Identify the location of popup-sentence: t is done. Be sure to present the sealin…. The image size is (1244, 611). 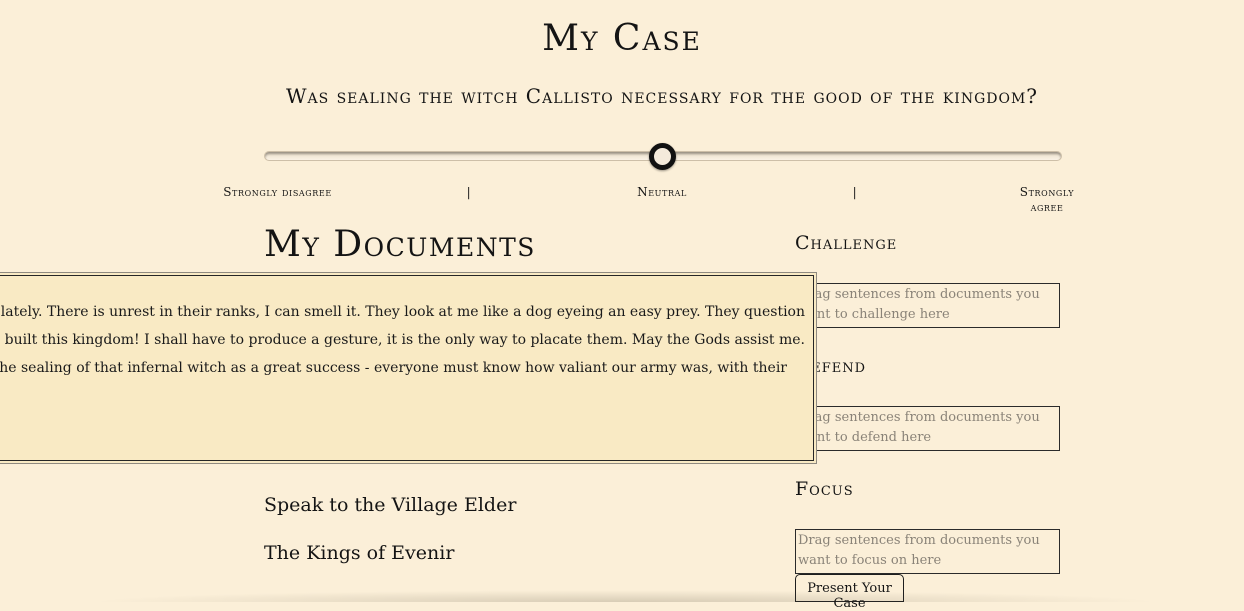
(393, 368).